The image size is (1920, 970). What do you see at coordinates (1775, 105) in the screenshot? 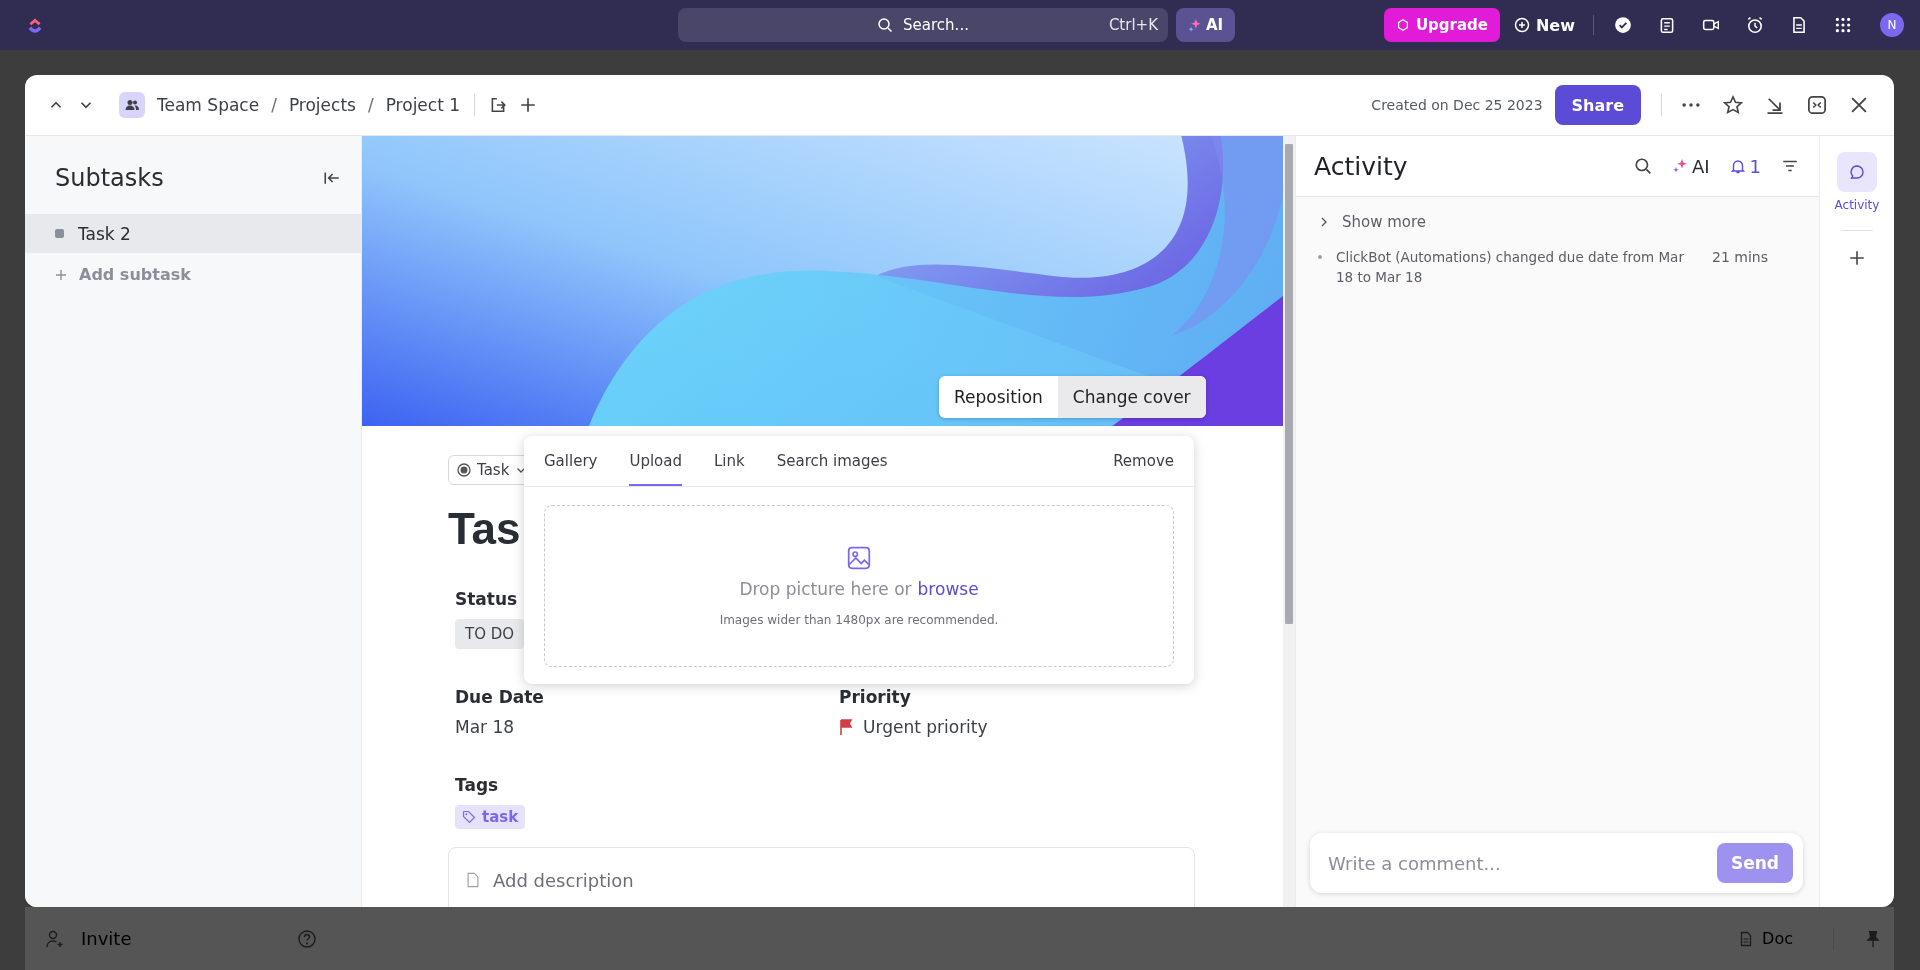
I see `minimize-icon` at bounding box center [1775, 105].